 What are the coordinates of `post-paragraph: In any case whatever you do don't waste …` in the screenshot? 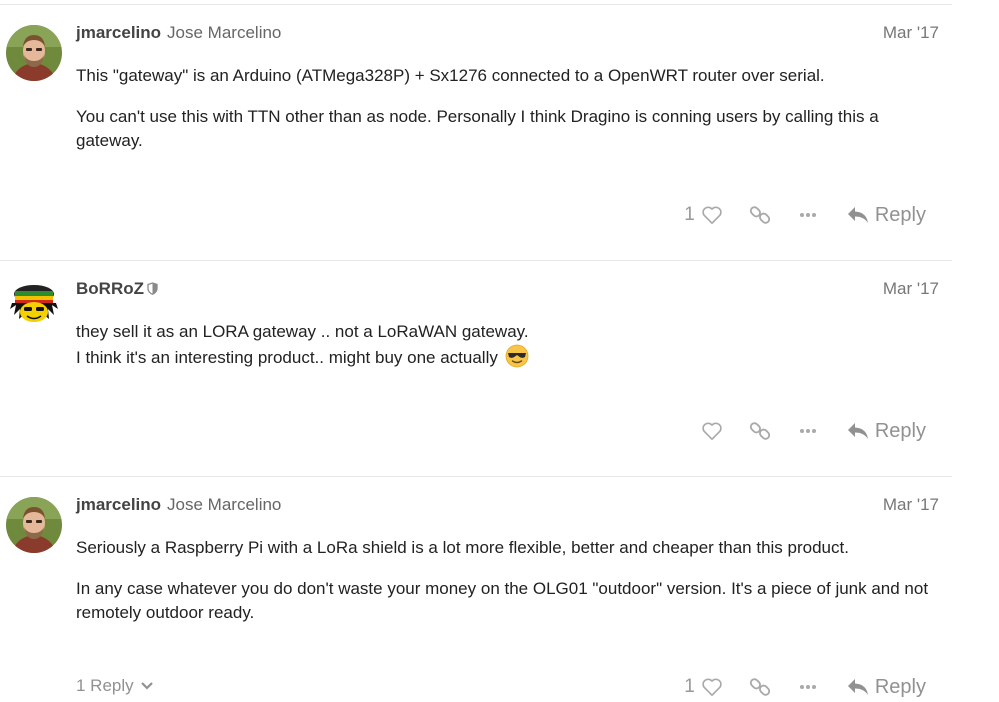 It's located at (502, 600).